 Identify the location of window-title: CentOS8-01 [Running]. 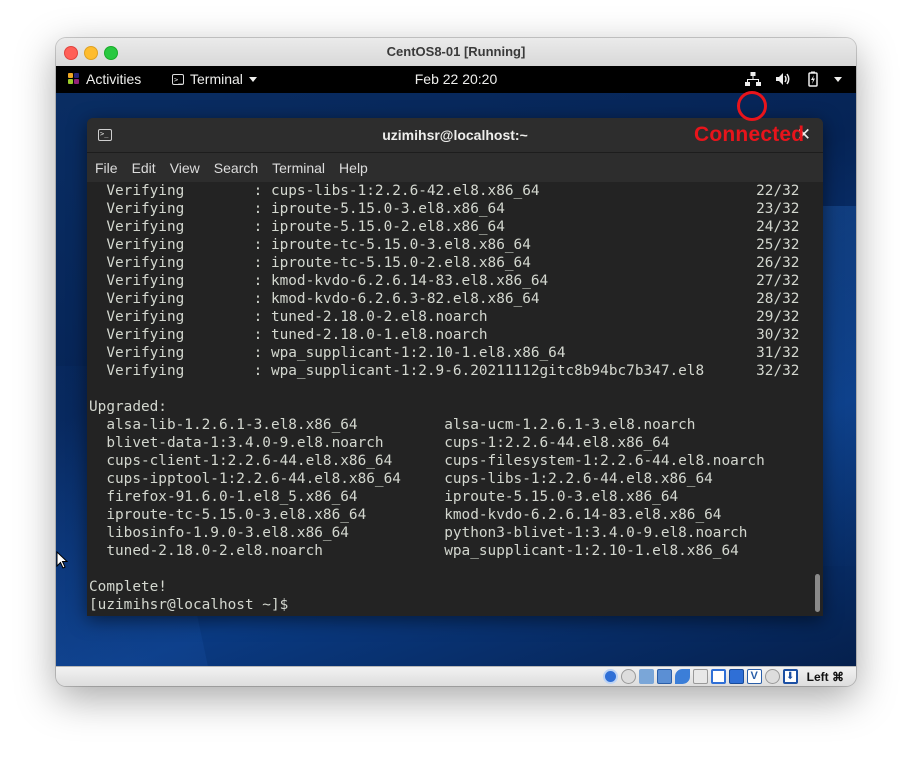
(456, 51).